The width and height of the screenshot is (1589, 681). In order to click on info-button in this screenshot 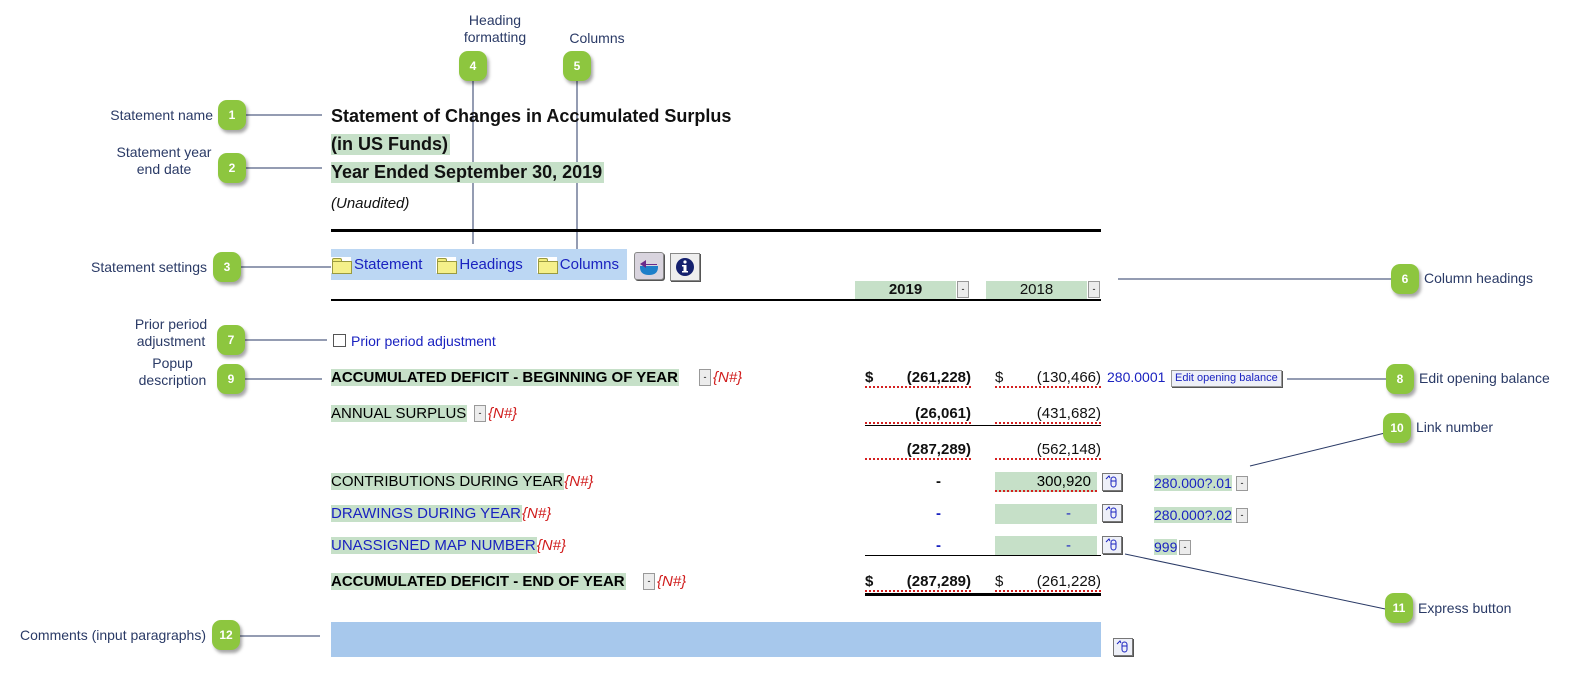, I will do `click(685, 267)`.